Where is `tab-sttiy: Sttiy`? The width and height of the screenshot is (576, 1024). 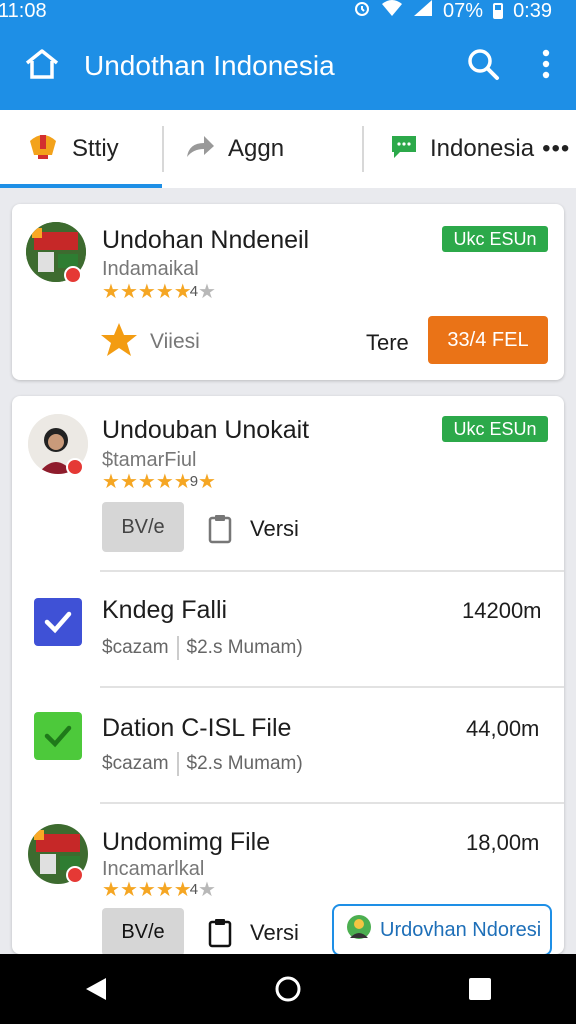 tab-sttiy: Sttiy is located at coordinates (81, 149).